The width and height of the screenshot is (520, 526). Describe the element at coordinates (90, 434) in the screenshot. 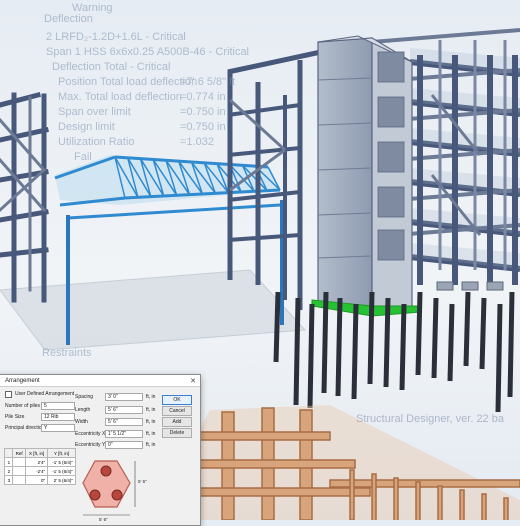

I see `eccentricity-x-label: Eccentricity X` at that location.